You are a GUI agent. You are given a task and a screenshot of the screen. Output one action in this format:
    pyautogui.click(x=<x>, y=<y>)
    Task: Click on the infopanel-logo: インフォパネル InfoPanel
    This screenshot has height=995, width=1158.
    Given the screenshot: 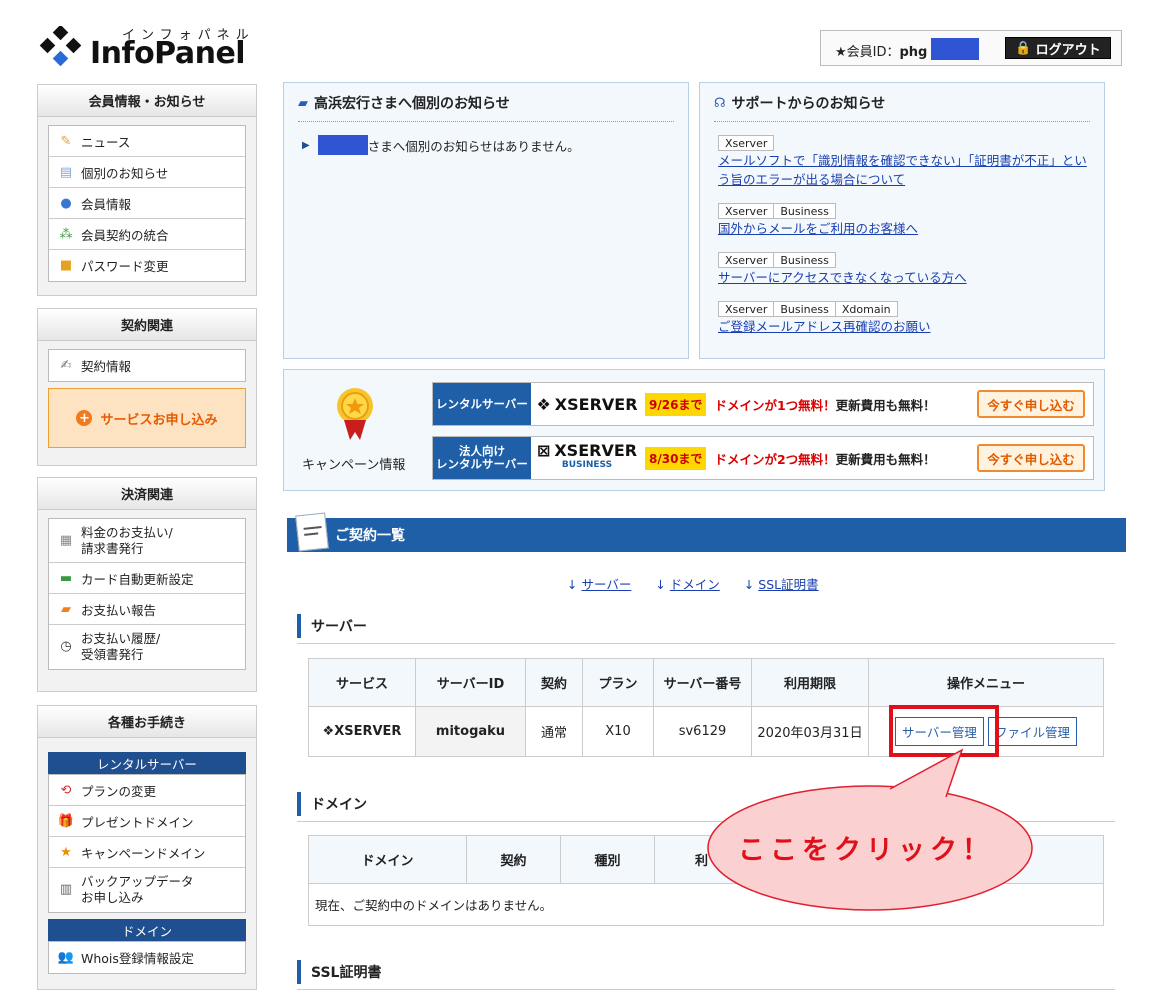 What is the action you would take?
    pyautogui.click(x=151, y=46)
    